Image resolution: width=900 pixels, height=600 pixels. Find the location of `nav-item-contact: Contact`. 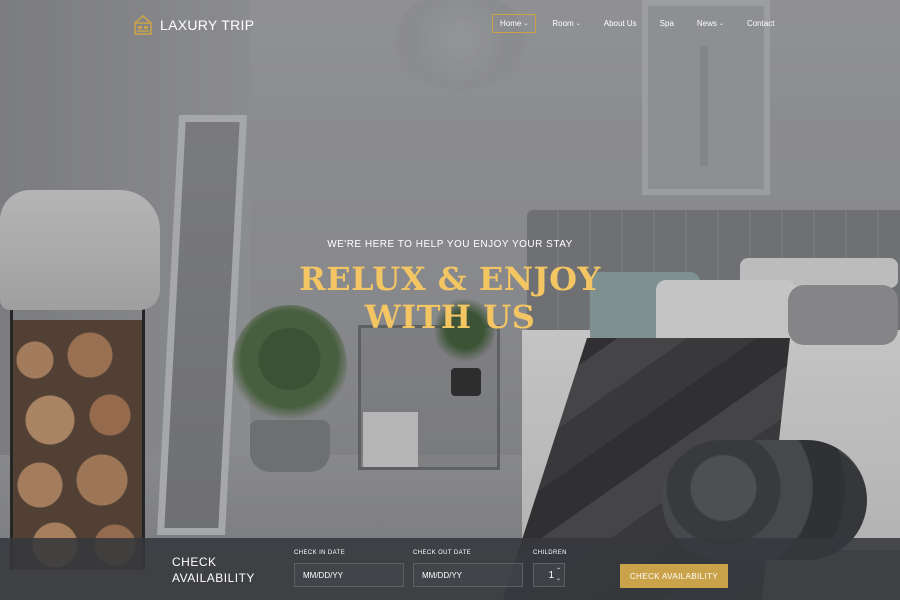

nav-item-contact: Contact is located at coordinates (761, 23).